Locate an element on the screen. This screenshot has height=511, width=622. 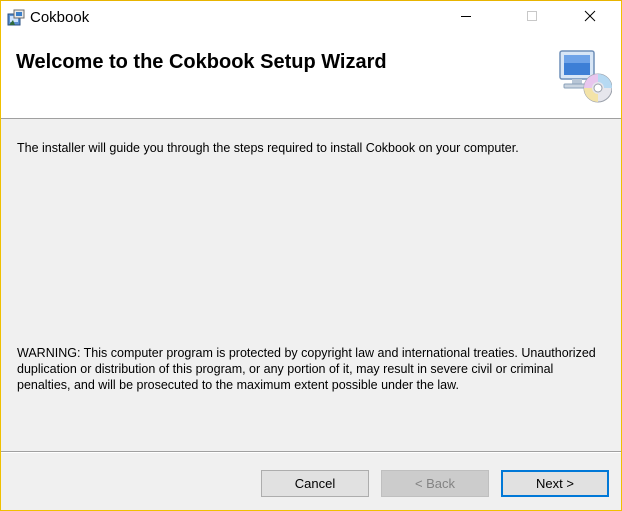
close-button is located at coordinates (590, 18).